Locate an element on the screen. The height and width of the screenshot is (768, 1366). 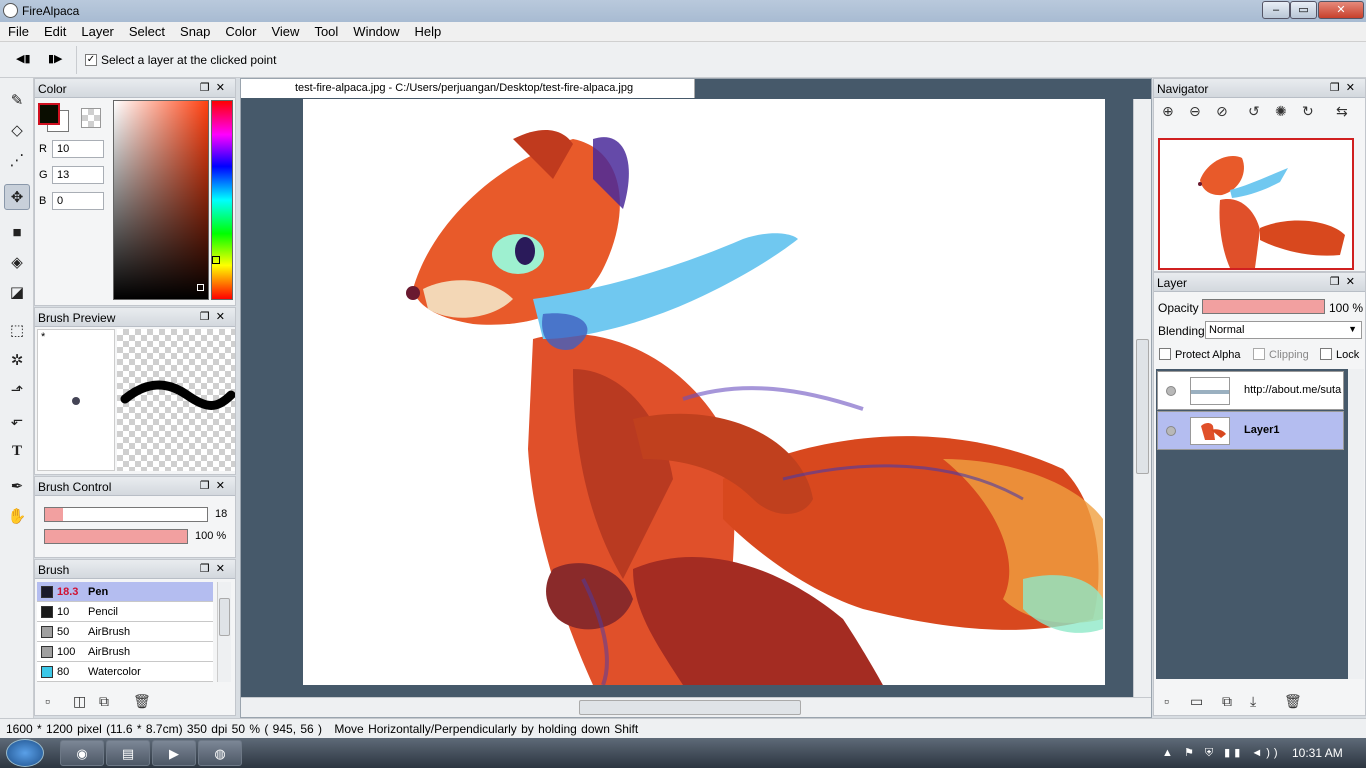
zoom-in-icon: ⊕ is located at coordinates (1168, 111).